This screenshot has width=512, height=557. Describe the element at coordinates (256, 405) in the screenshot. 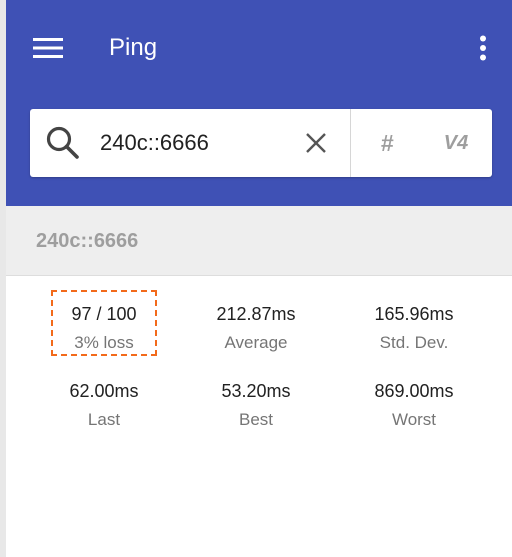

I see `stat-best: 53.20ms Best` at that location.